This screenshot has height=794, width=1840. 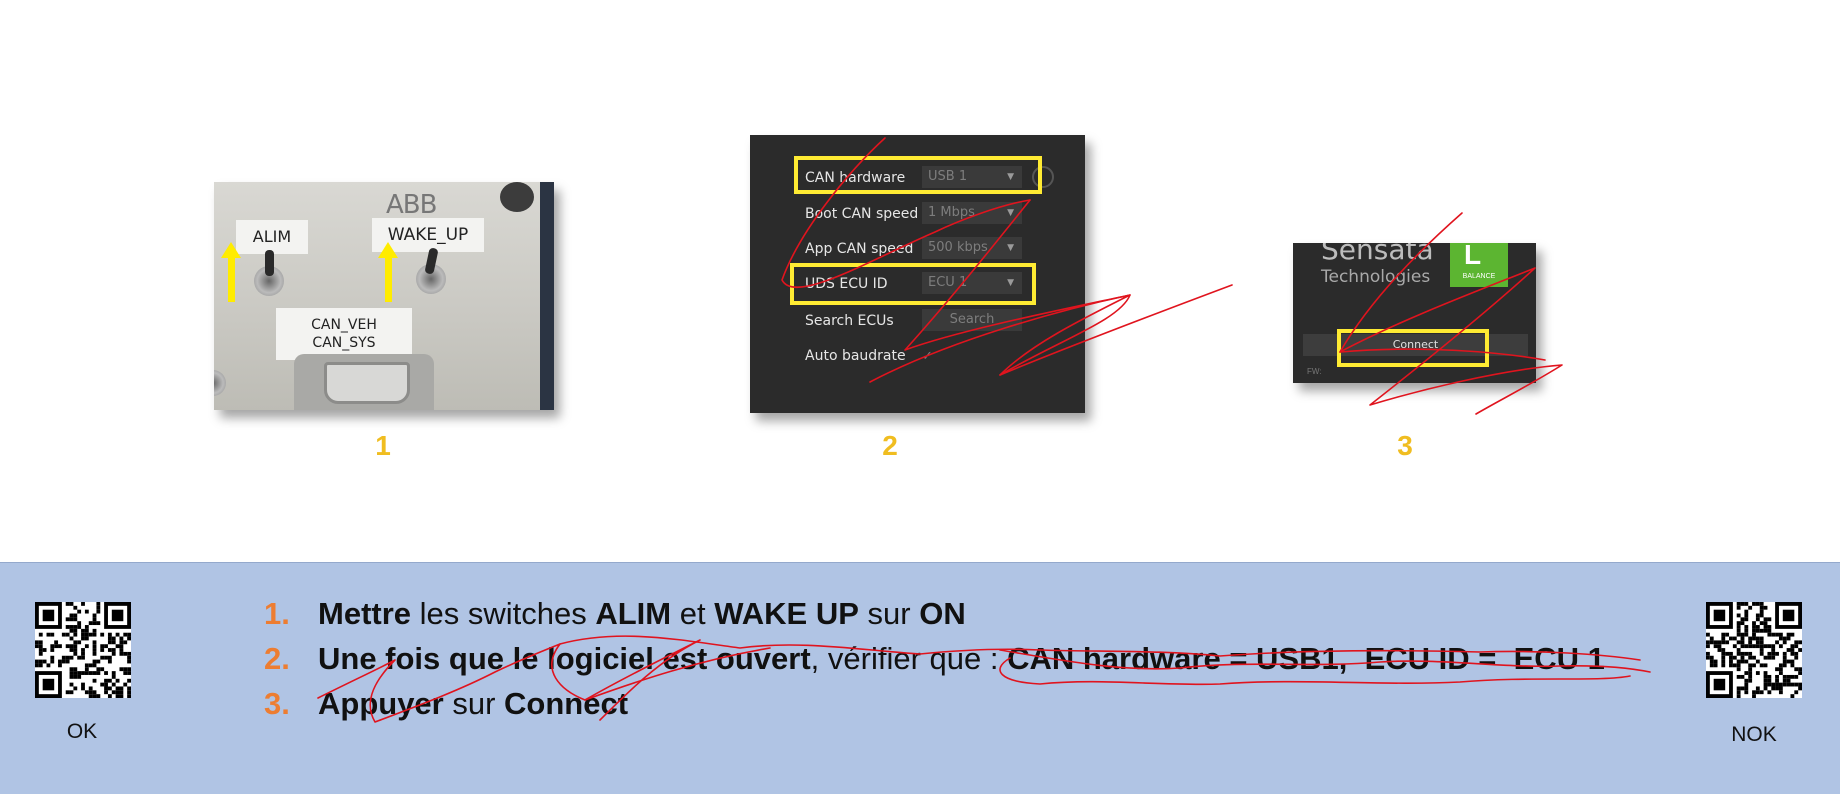 What do you see at coordinates (918, 175) in the screenshot?
I see `highlight-can-hardware` at bounding box center [918, 175].